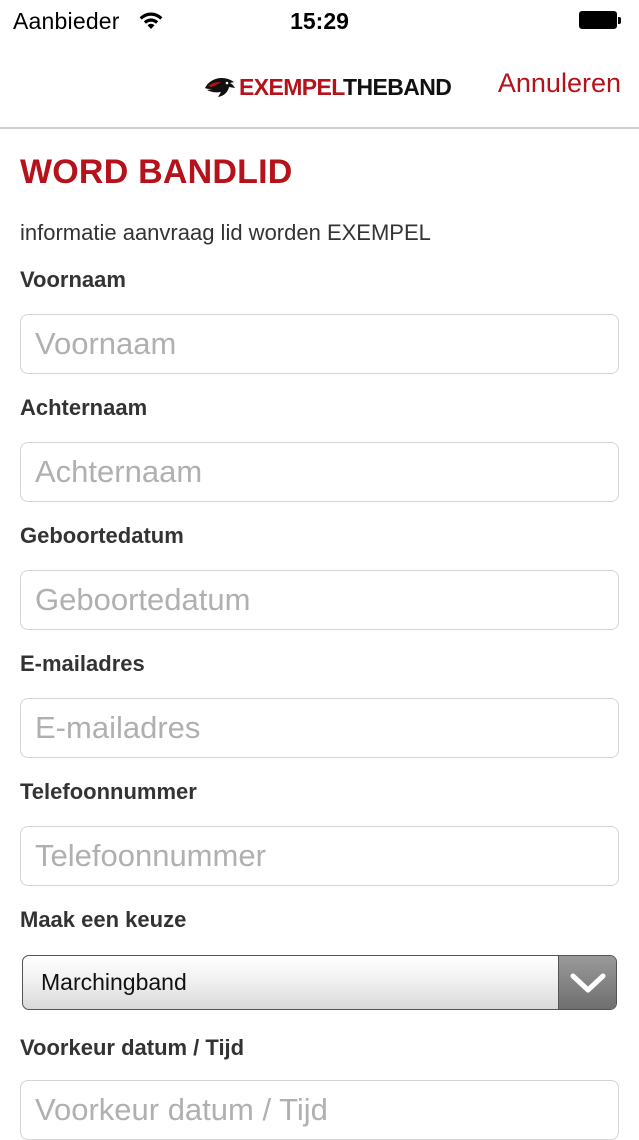 This screenshot has height=1140, width=639. Describe the element at coordinates (319, 600) in the screenshot. I see `birthdate-input` at that location.